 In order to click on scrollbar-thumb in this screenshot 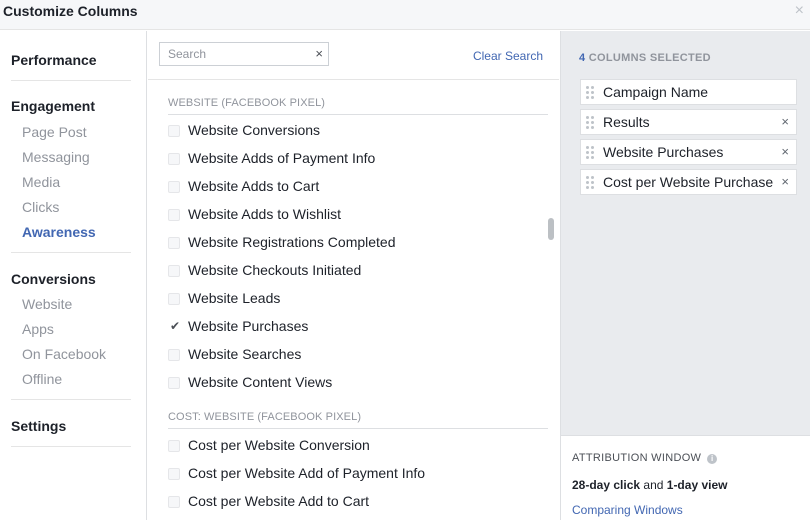, I will do `click(551, 229)`.